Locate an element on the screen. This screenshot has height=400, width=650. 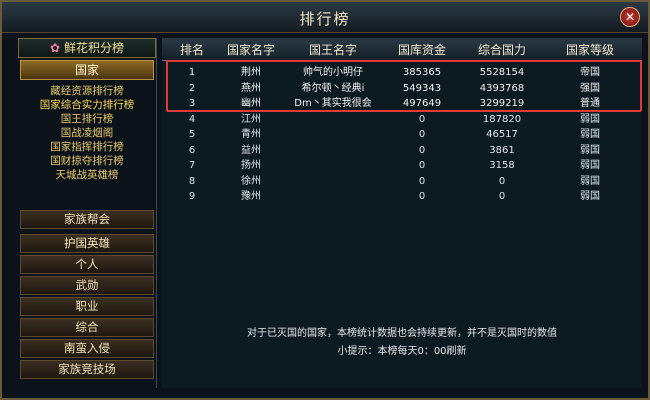
cell-power: 46517 is located at coordinates (502, 134).